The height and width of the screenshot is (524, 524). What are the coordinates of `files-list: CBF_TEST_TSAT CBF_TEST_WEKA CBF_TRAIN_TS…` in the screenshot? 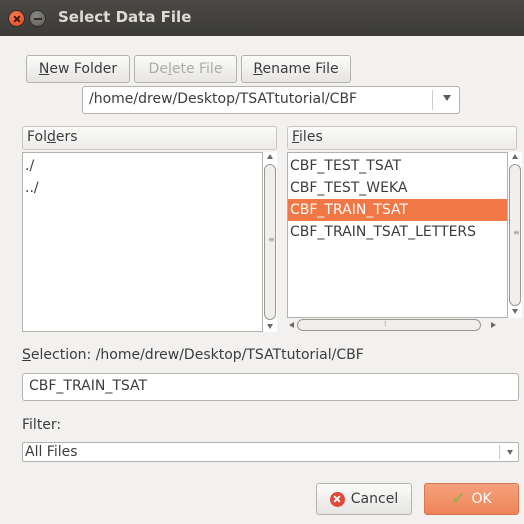 It's located at (397, 235).